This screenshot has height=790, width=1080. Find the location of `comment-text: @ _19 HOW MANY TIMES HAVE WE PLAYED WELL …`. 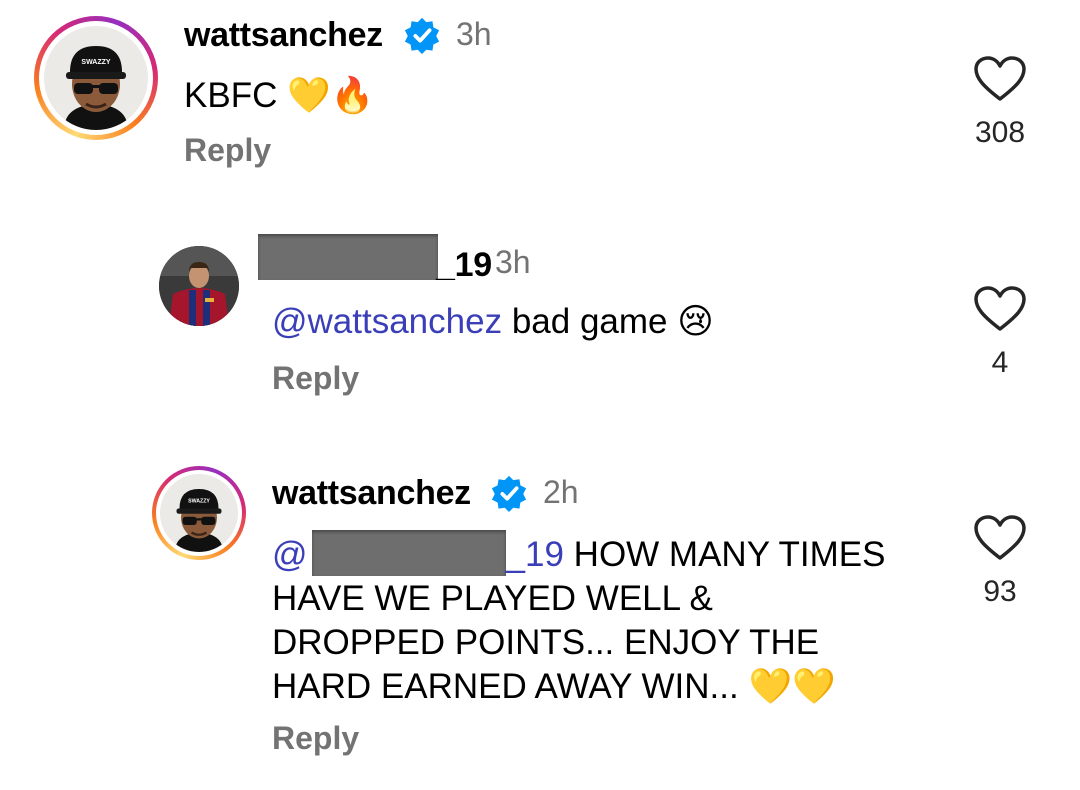

comment-text: @ _19 HOW MANY TIMES HAVE WE PLAYED WELL … is located at coordinates (602, 619).